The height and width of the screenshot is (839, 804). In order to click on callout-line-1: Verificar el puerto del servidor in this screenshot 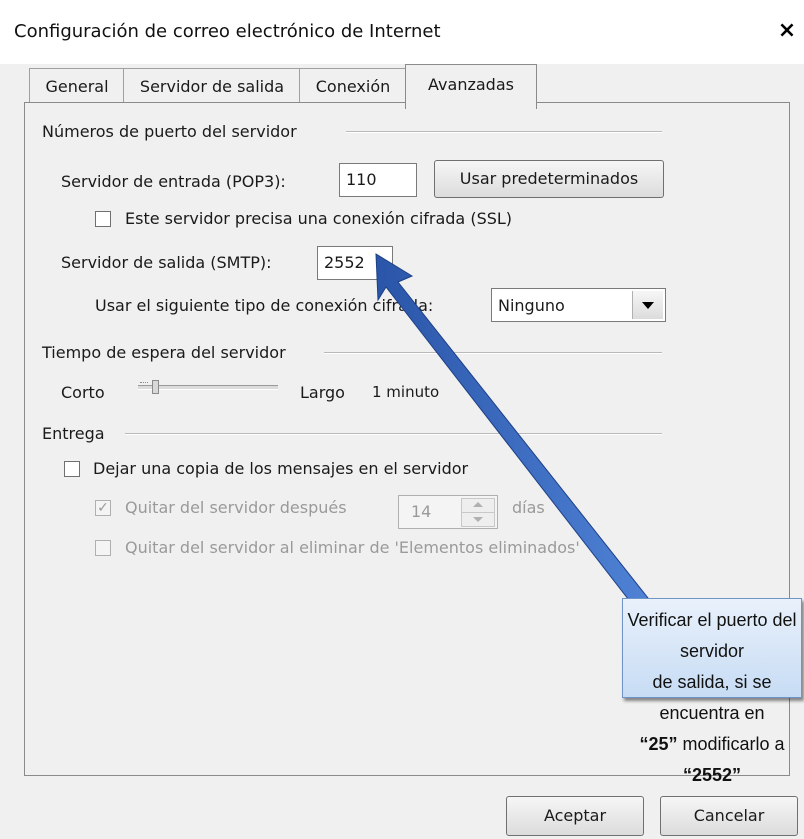, I will do `click(712, 635)`.